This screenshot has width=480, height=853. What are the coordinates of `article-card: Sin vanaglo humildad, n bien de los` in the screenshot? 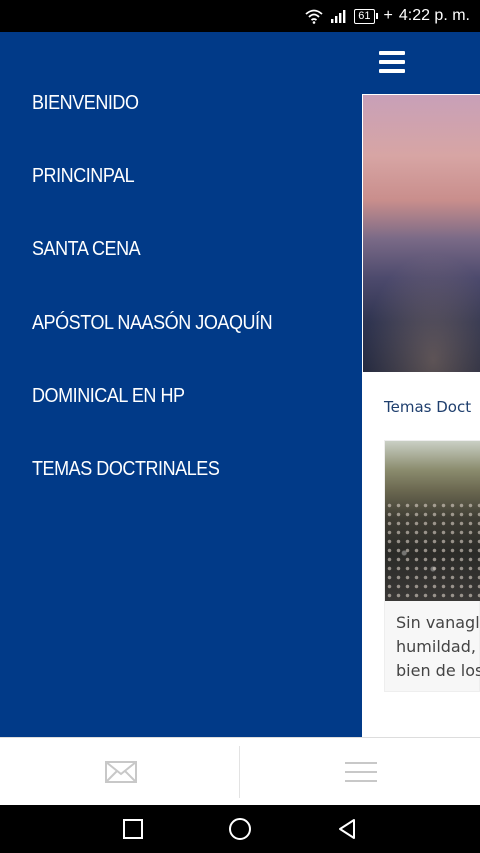 It's located at (432, 566).